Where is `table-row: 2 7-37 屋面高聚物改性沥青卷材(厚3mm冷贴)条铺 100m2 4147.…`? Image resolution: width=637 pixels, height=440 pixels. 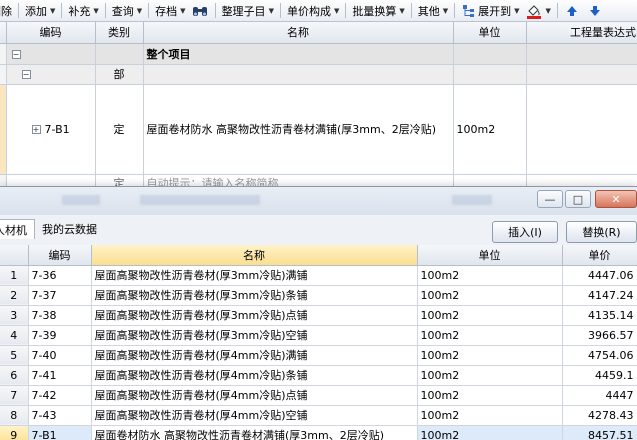
table-row: 2 7-37 屋面高聚物改性沥青卷材(厚3mm冷贴)条铺 100m2 4147.… is located at coordinates (318, 295).